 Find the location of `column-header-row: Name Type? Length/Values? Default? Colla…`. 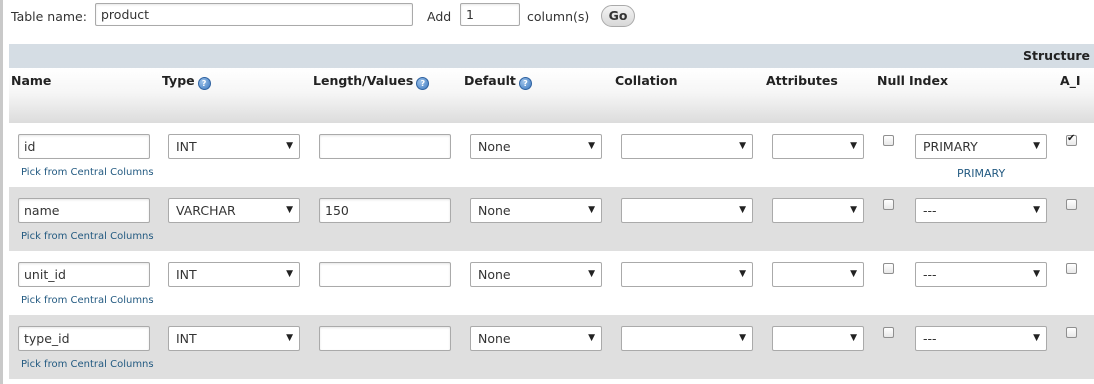

column-header-row: Name Type? Length/Values? Default? Colla… is located at coordinates (551, 95).